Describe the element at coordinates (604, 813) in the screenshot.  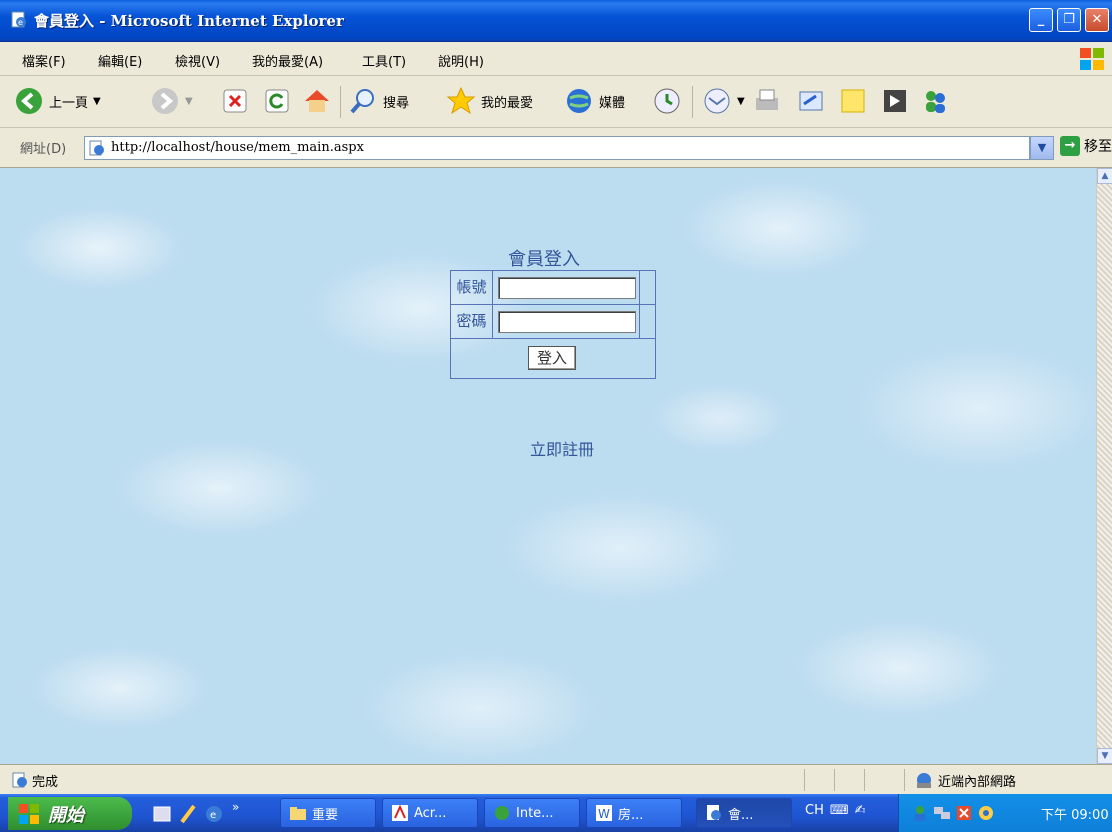
I see `word-icon: W` at that location.